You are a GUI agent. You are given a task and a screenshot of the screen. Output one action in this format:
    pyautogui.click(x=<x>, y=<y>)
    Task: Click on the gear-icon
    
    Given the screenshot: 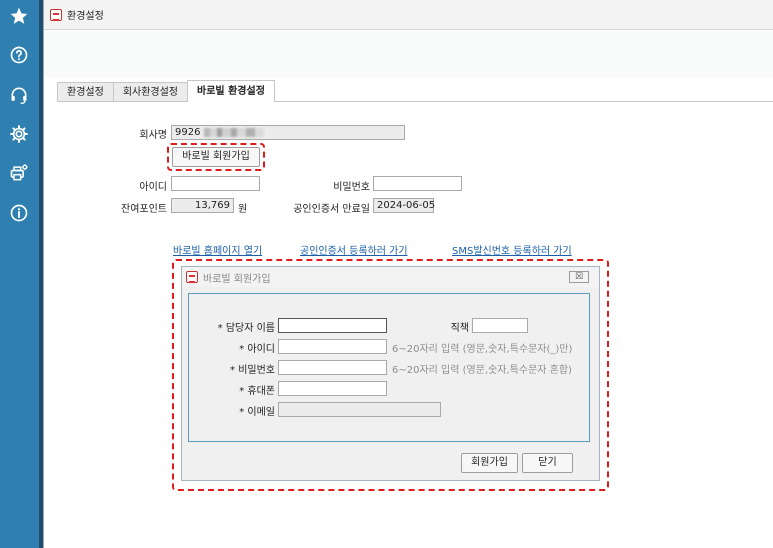 What is the action you would take?
    pyautogui.click(x=19, y=134)
    